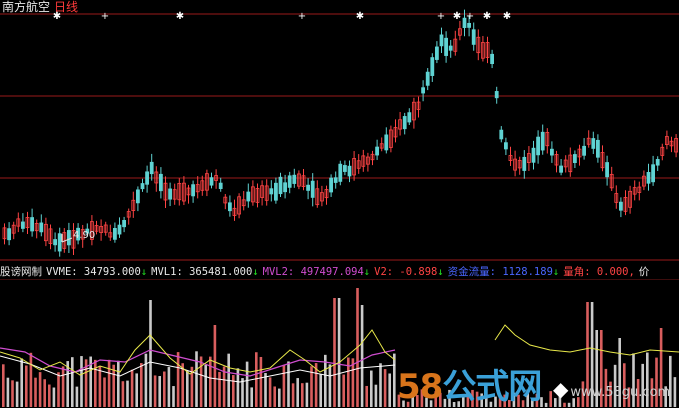 This screenshot has width=679, height=408. I want to click on indicator-value-1: MVL1: 365481.000, so click(202, 272).